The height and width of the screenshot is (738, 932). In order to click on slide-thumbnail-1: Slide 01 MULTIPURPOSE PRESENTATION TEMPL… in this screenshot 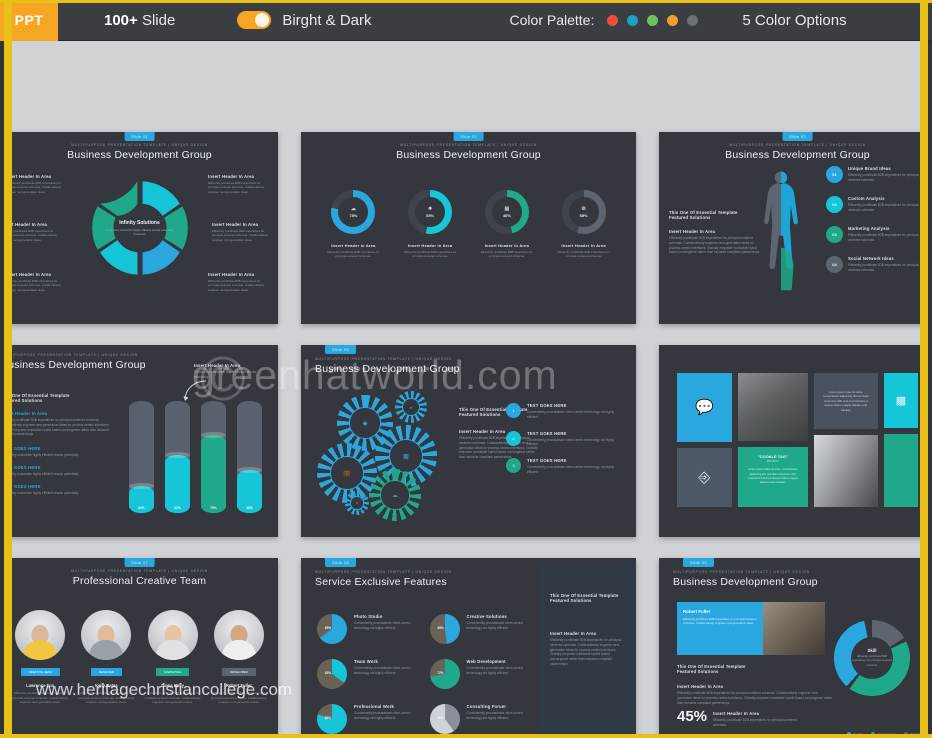, I will do `click(145, 228)`.